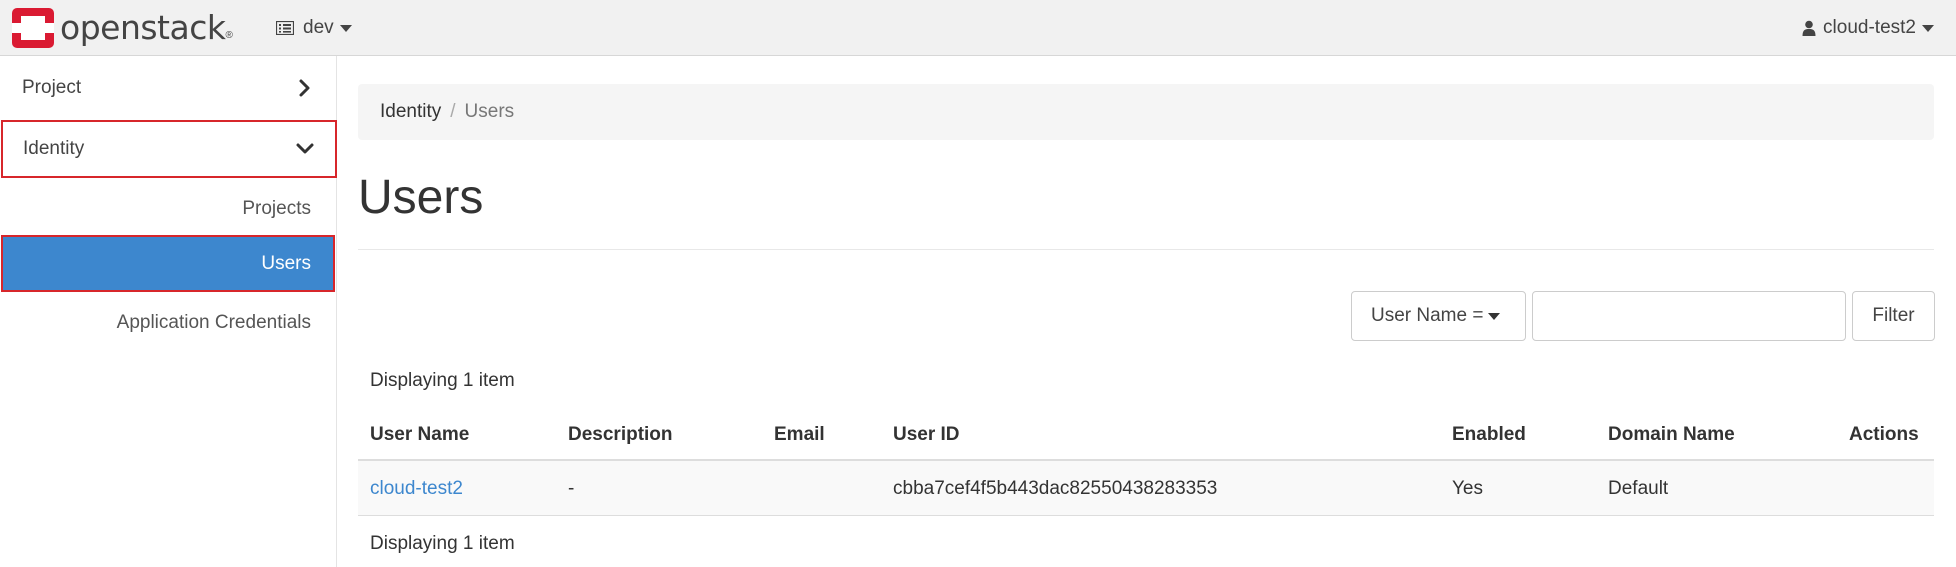 The image size is (1956, 567). What do you see at coordinates (229, 35) in the screenshot?
I see `logo-registered-mark: ®` at bounding box center [229, 35].